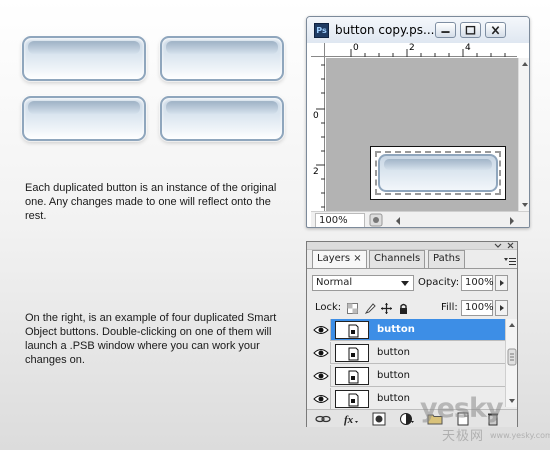 This screenshot has height=450, width=550. Describe the element at coordinates (525, 205) in the screenshot. I see `scroll-down-icon` at that location.